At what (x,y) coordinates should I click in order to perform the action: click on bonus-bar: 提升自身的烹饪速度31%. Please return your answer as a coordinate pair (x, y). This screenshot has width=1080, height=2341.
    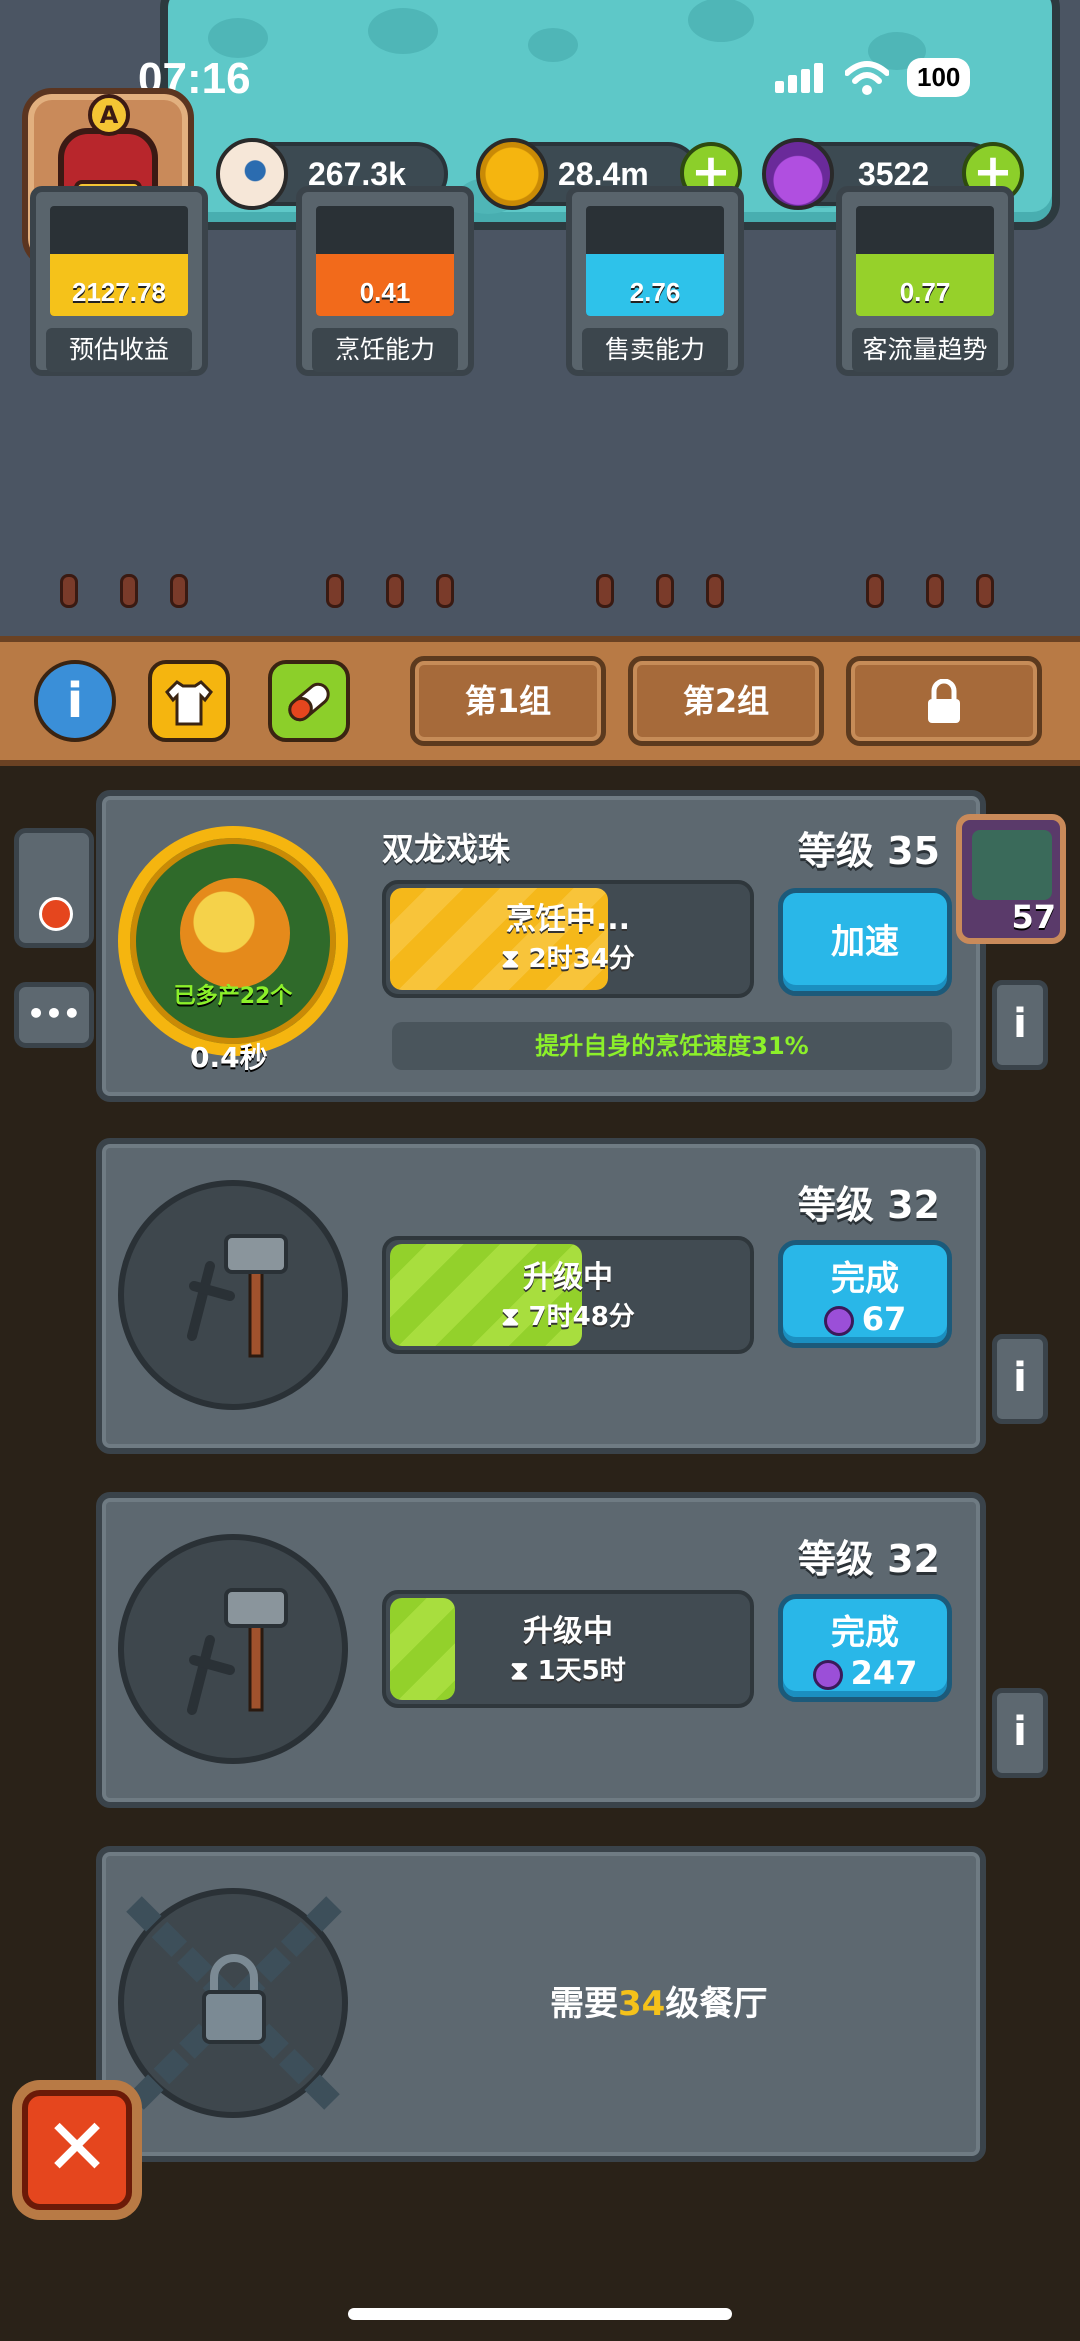
    Looking at the image, I should click on (672, 1046).